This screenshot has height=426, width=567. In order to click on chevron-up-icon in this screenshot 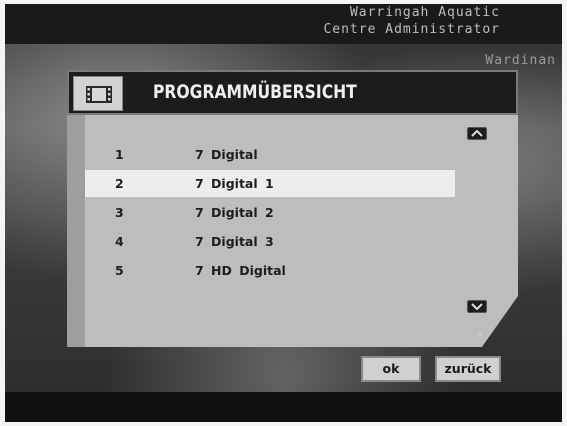, I will do `click(477, 133)`.